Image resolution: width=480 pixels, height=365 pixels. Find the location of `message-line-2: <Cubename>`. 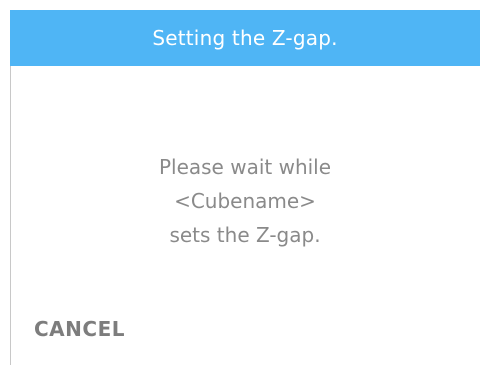

message-line-2: <Cubename> is located at coordinates (245, 201).